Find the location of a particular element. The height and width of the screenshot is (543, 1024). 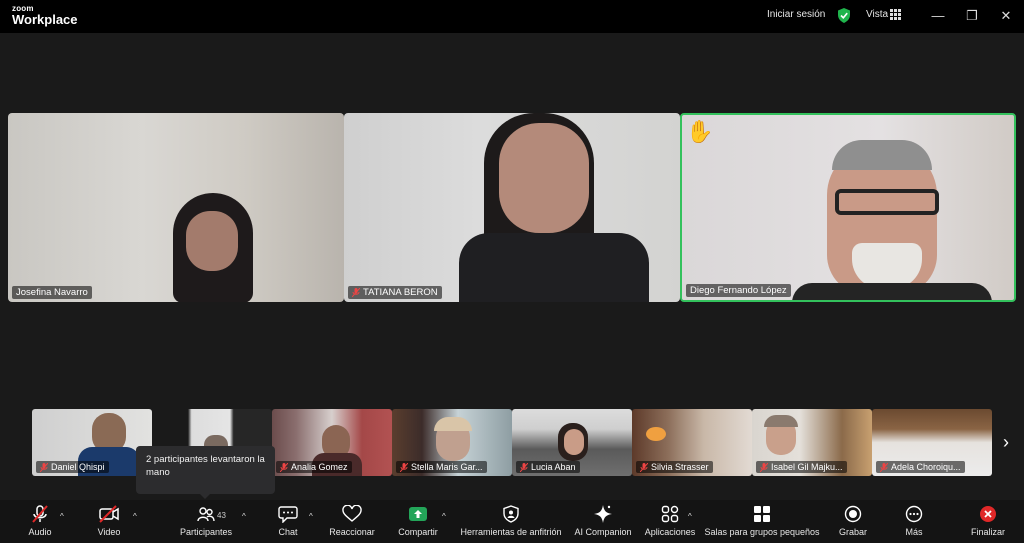

participants-options-caret: ^ is located at coordinates (244, 516).